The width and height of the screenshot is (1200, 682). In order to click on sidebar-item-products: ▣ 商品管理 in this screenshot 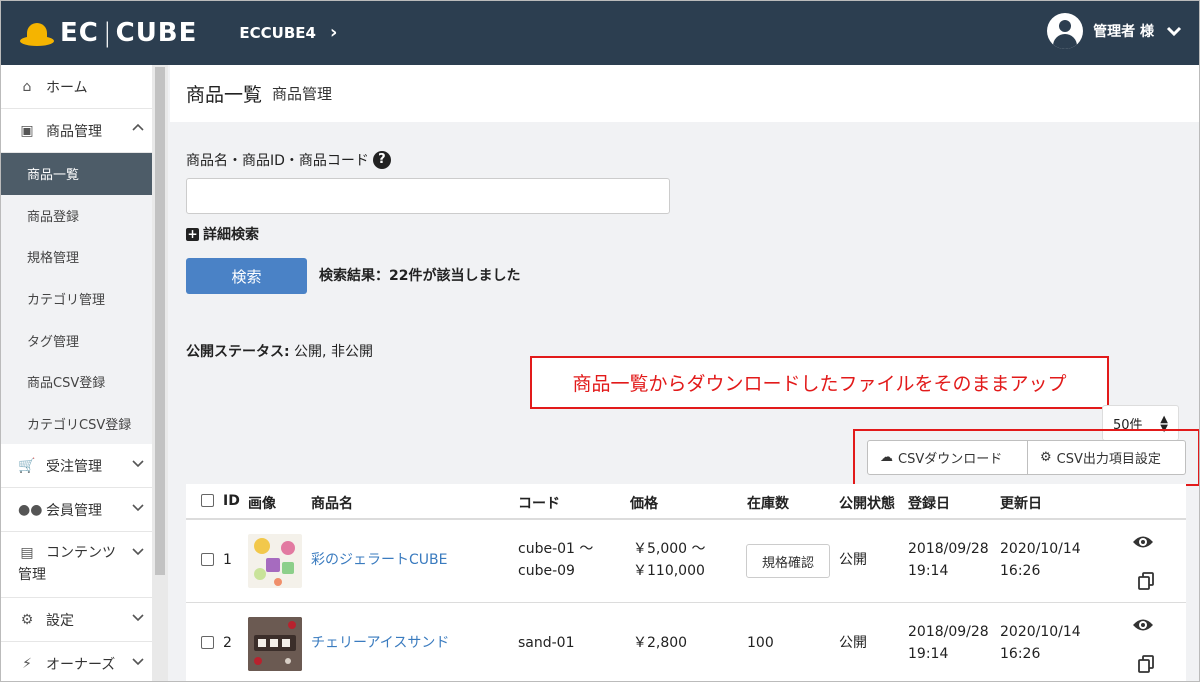, I will do `click(76, 131)`.